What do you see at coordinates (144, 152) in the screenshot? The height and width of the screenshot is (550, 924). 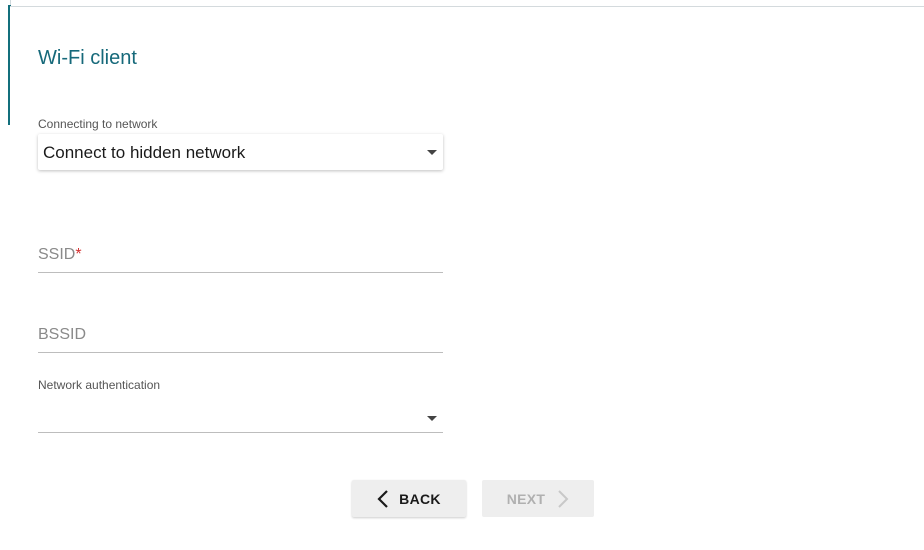 I see `connecting-select-value: Connect to hidden network` at bounding box center [144, 152].